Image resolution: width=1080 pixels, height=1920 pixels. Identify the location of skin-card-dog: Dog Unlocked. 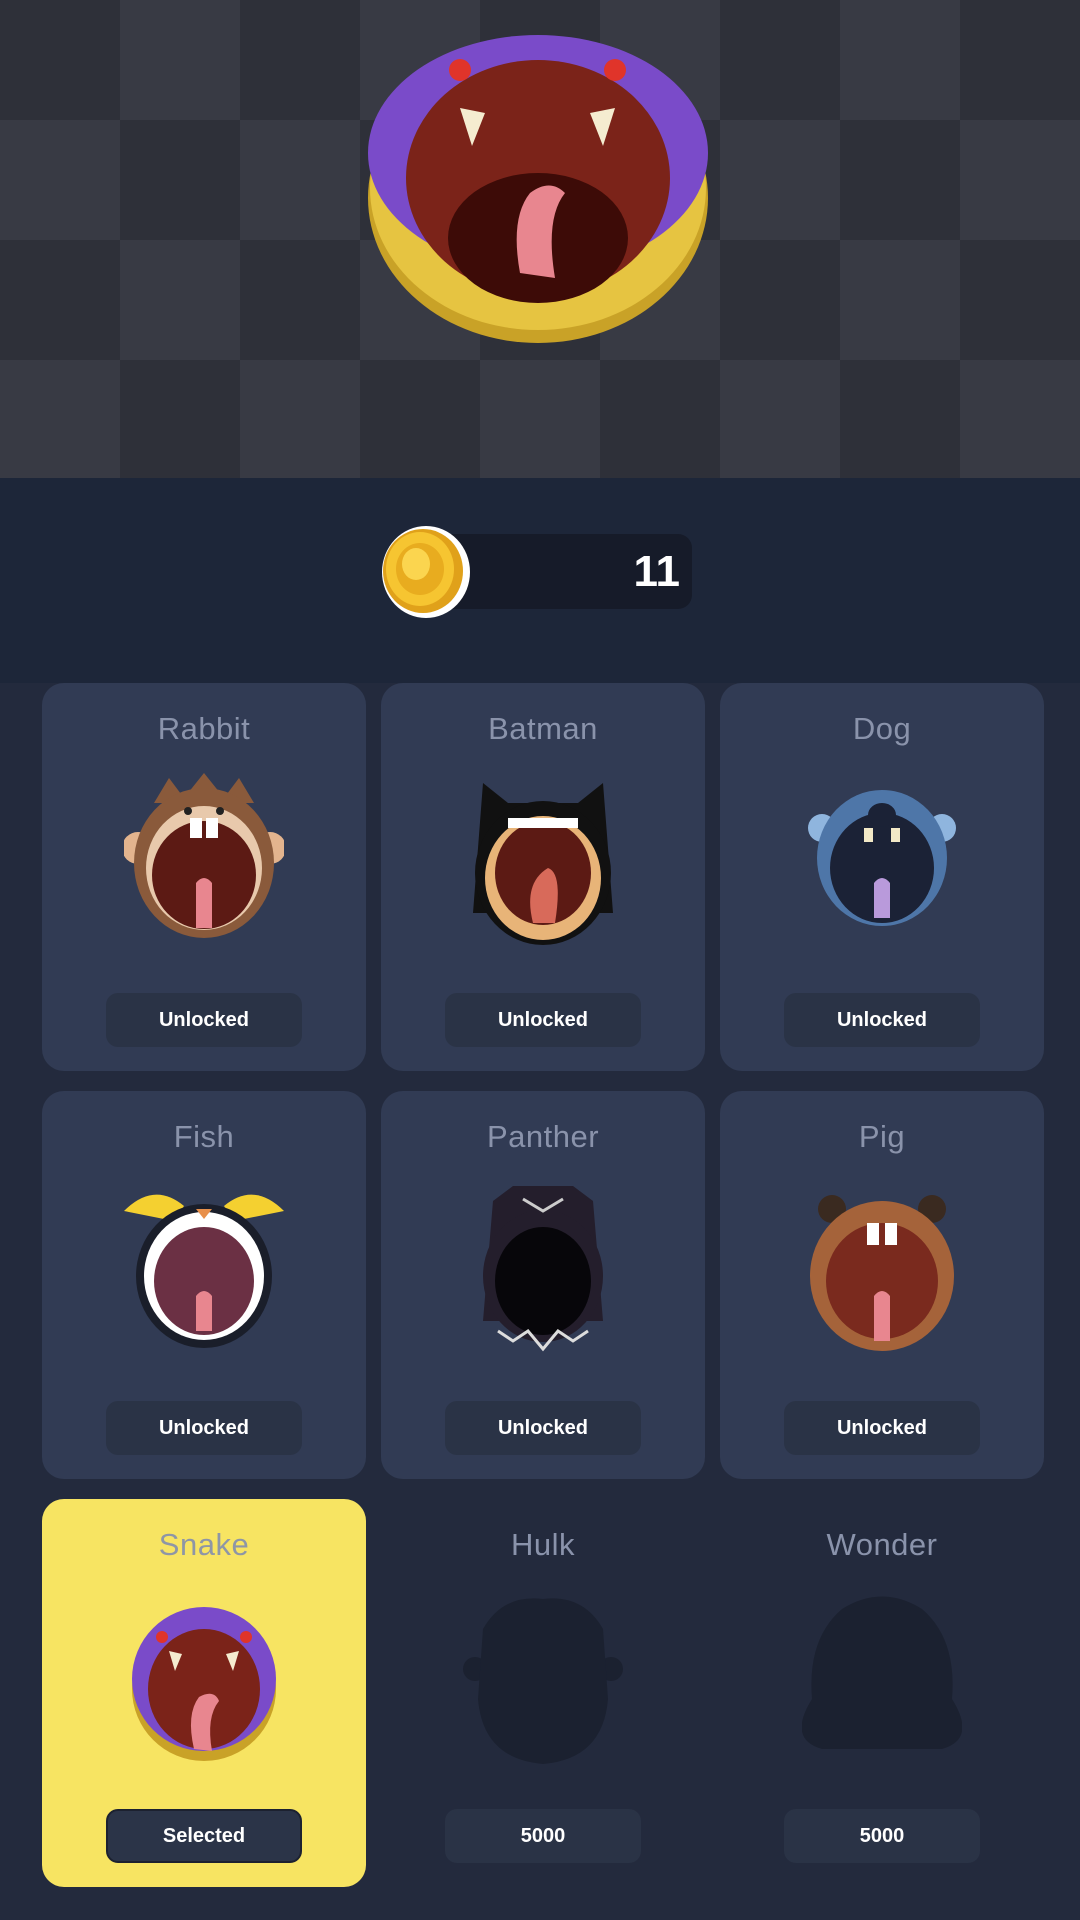
(882, 877).